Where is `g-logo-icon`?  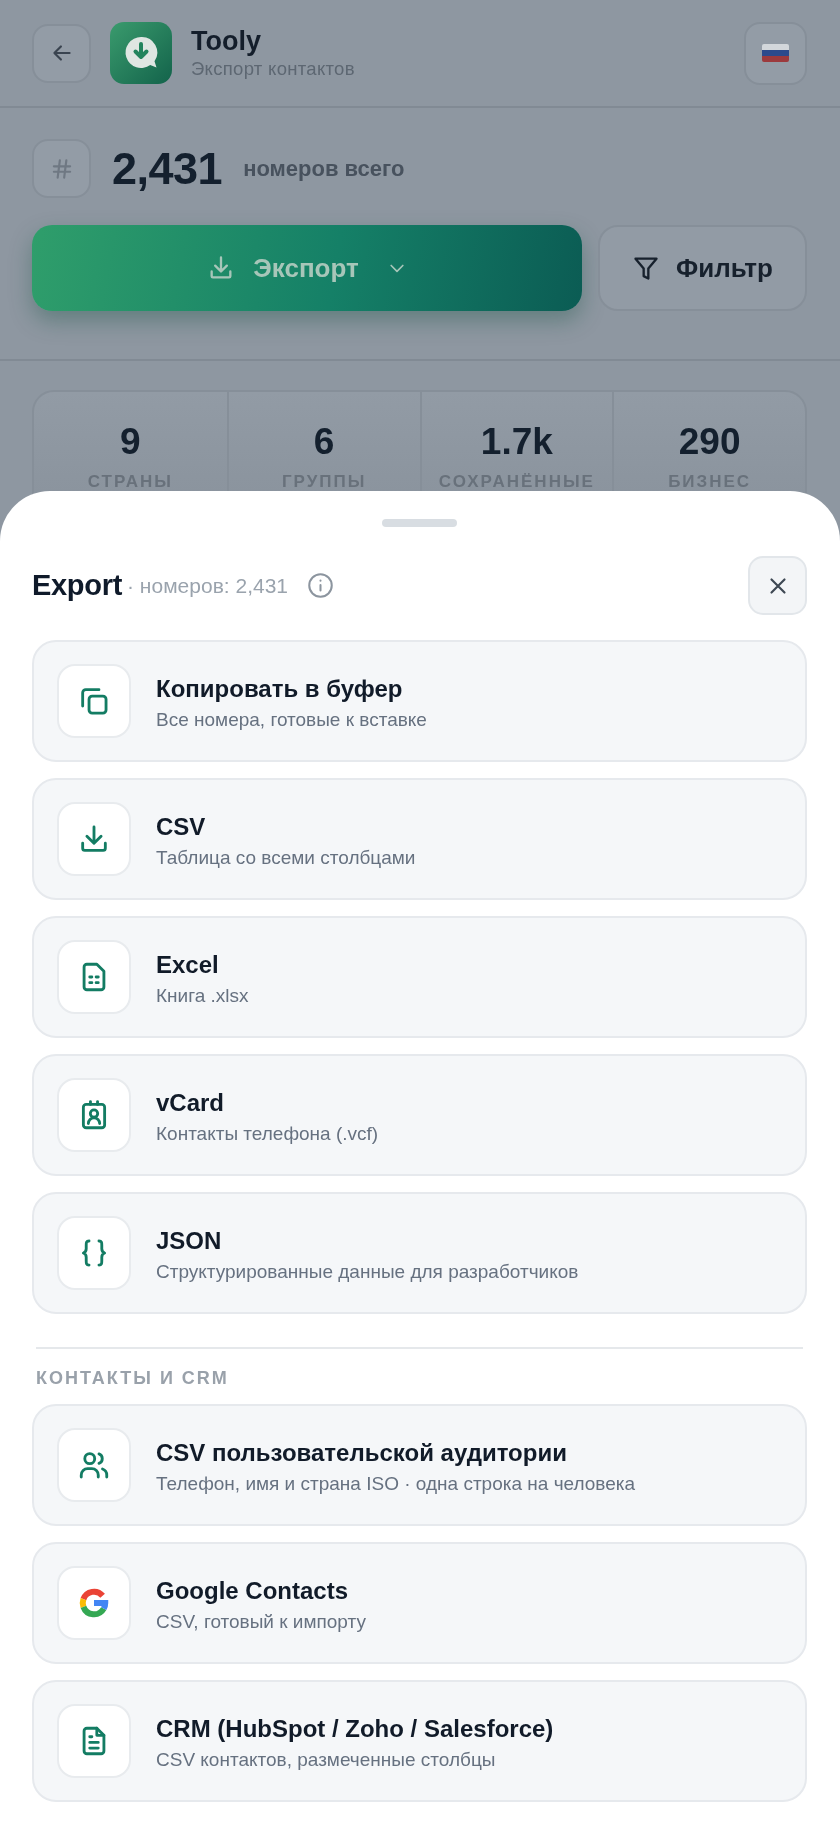 g-logo-icon is located at coordinates (94, 1603).